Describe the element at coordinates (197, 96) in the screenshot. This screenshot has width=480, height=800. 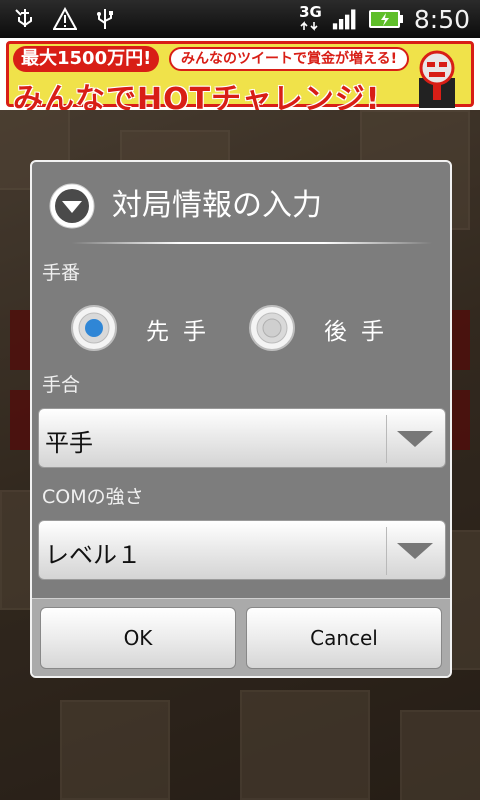
I see `ad-main-text: みんなでHOTチャレンジ!` at that location.